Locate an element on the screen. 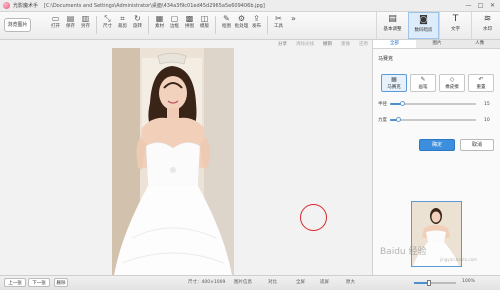 This screenshot has height=290, width=500. toolbar-tool-label: 工具 is located at coordinates (278, 26).